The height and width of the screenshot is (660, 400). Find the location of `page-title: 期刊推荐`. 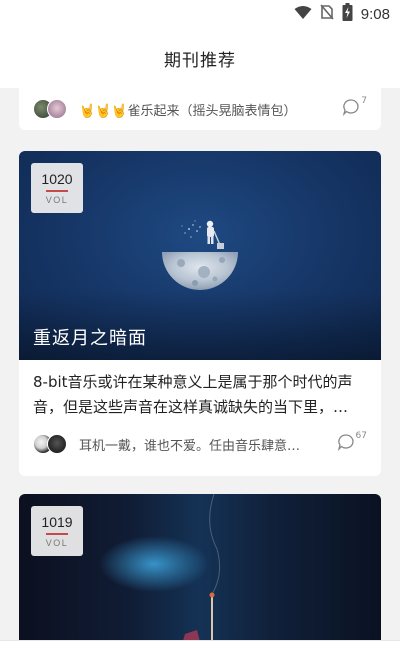

page-title: 期刊推荐 is located at coordinates (200, 60).